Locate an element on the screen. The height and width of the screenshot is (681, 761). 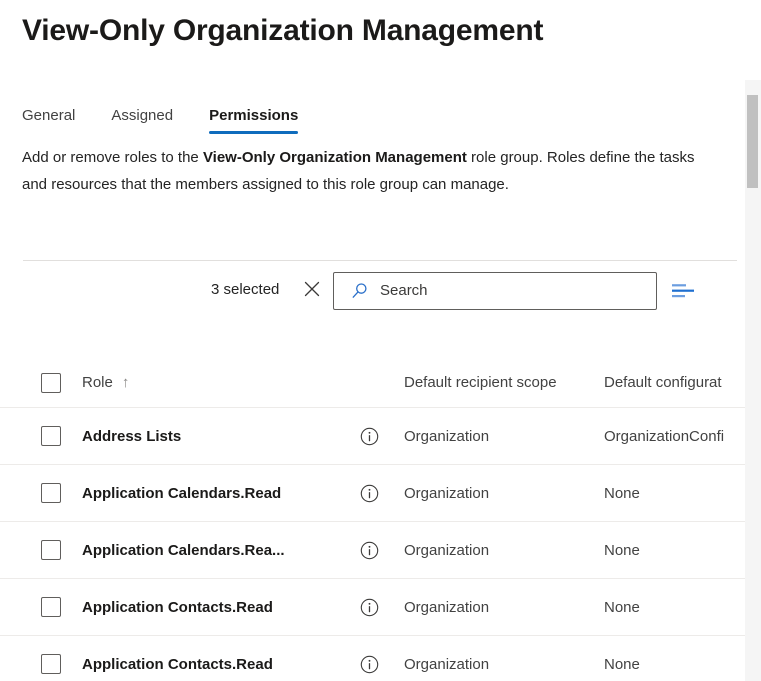
select-all-cell is located at coordinates (41, 382).